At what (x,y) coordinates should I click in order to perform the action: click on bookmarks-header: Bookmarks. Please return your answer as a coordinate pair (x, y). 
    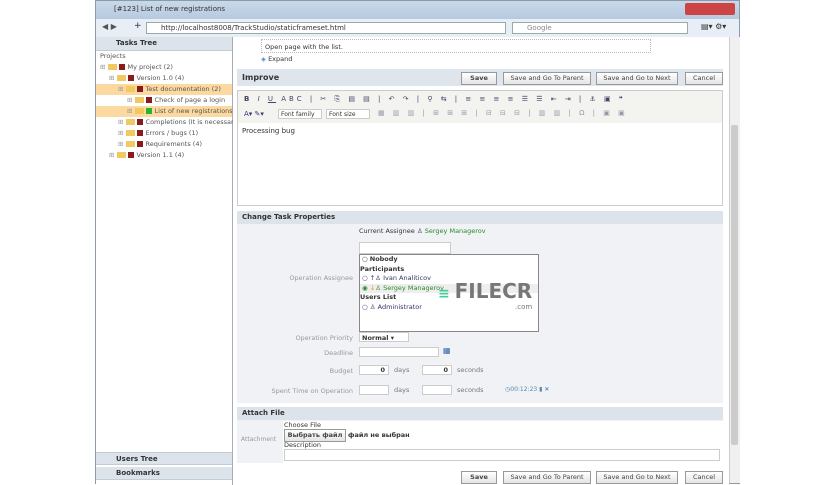
    Looking at the image, I should click on (164, 473).